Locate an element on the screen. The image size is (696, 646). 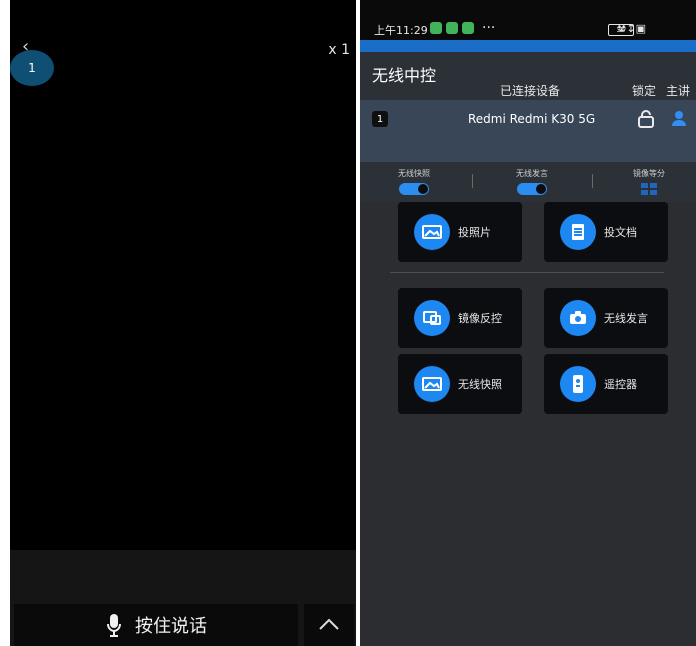
battery-icon: 34 is located at coordinates (621, 30).